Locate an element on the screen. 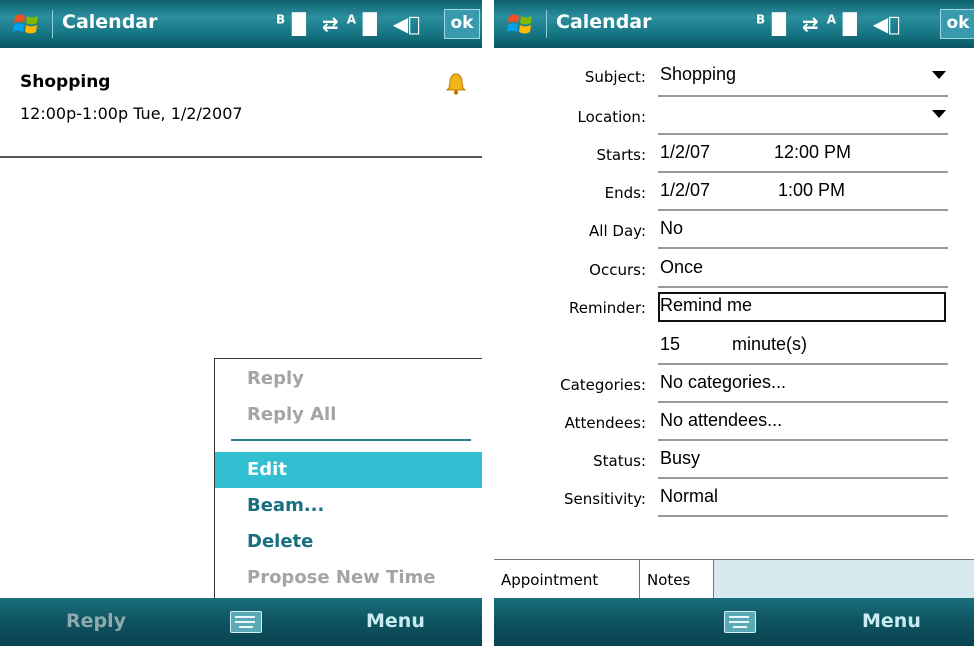 The image size is (974, 646). sensitivity-field: Normal is located at coordinates (689, 496).